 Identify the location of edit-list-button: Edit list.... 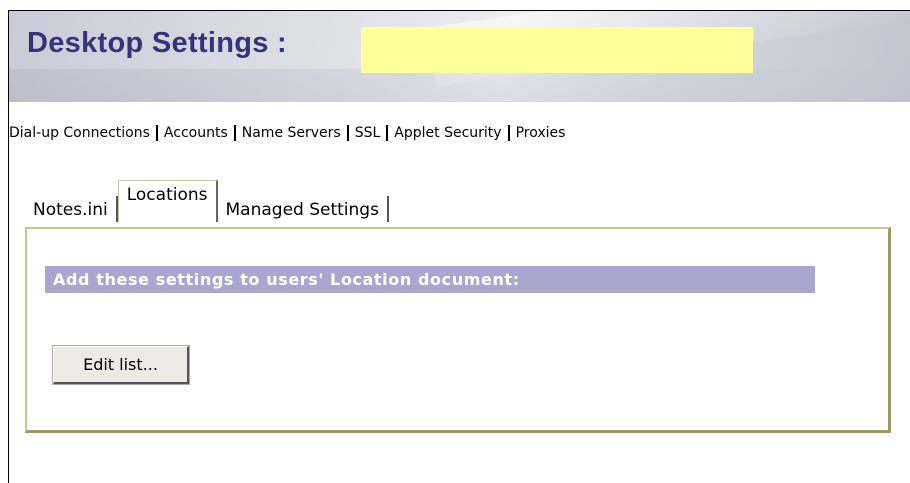
(121, 365).